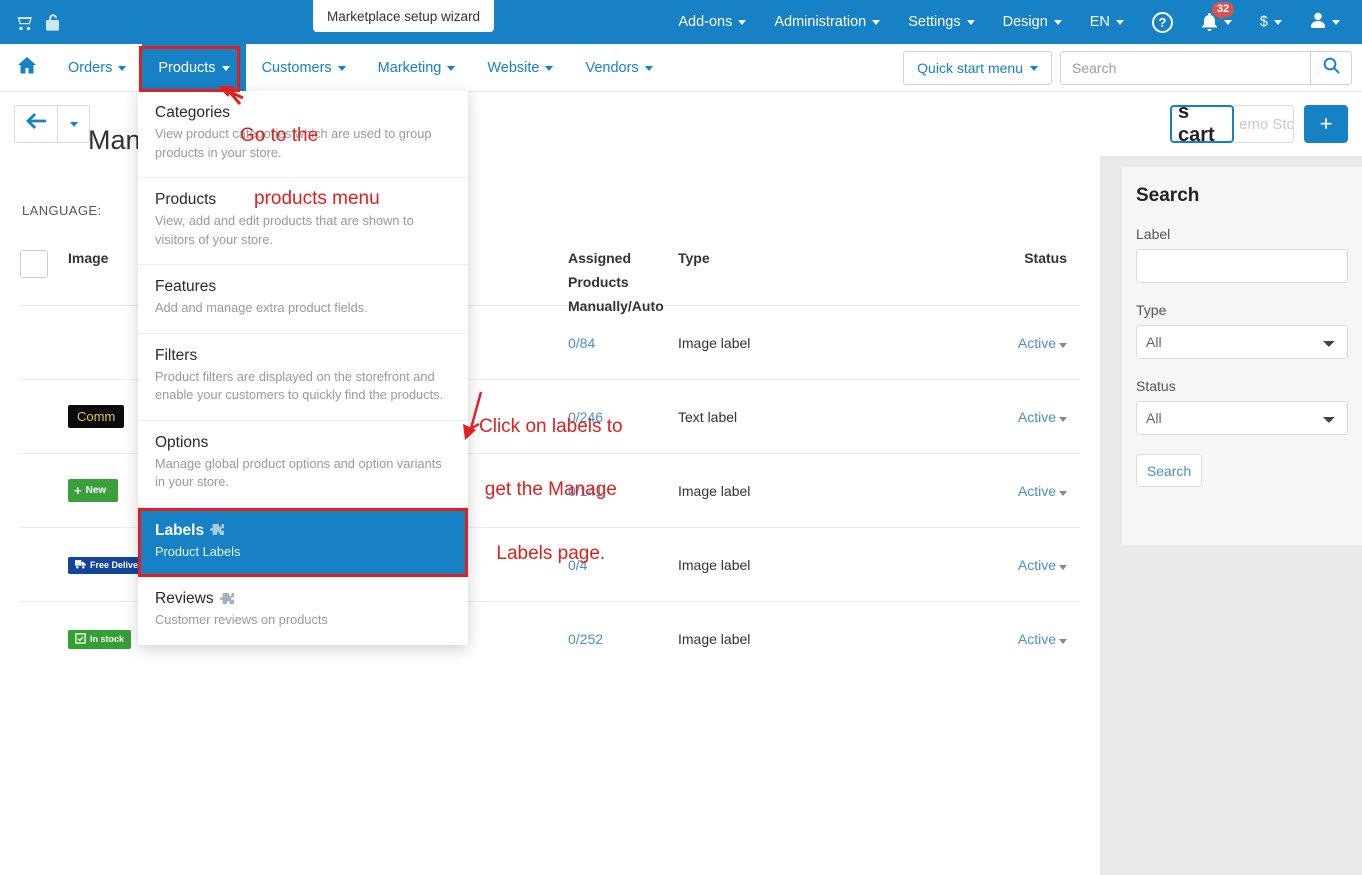  What do you see at coordinates (705, 22) in the screenshot?
I see `topbar-menu-addons-label: Add-ons` at bounding box center [705, 22].